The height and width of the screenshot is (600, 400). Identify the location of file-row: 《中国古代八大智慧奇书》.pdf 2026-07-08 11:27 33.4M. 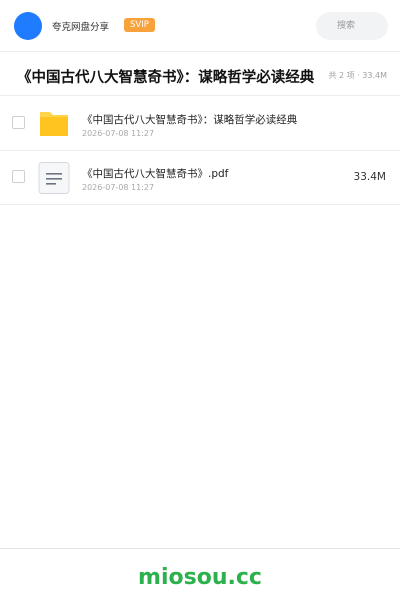
(200, 178).